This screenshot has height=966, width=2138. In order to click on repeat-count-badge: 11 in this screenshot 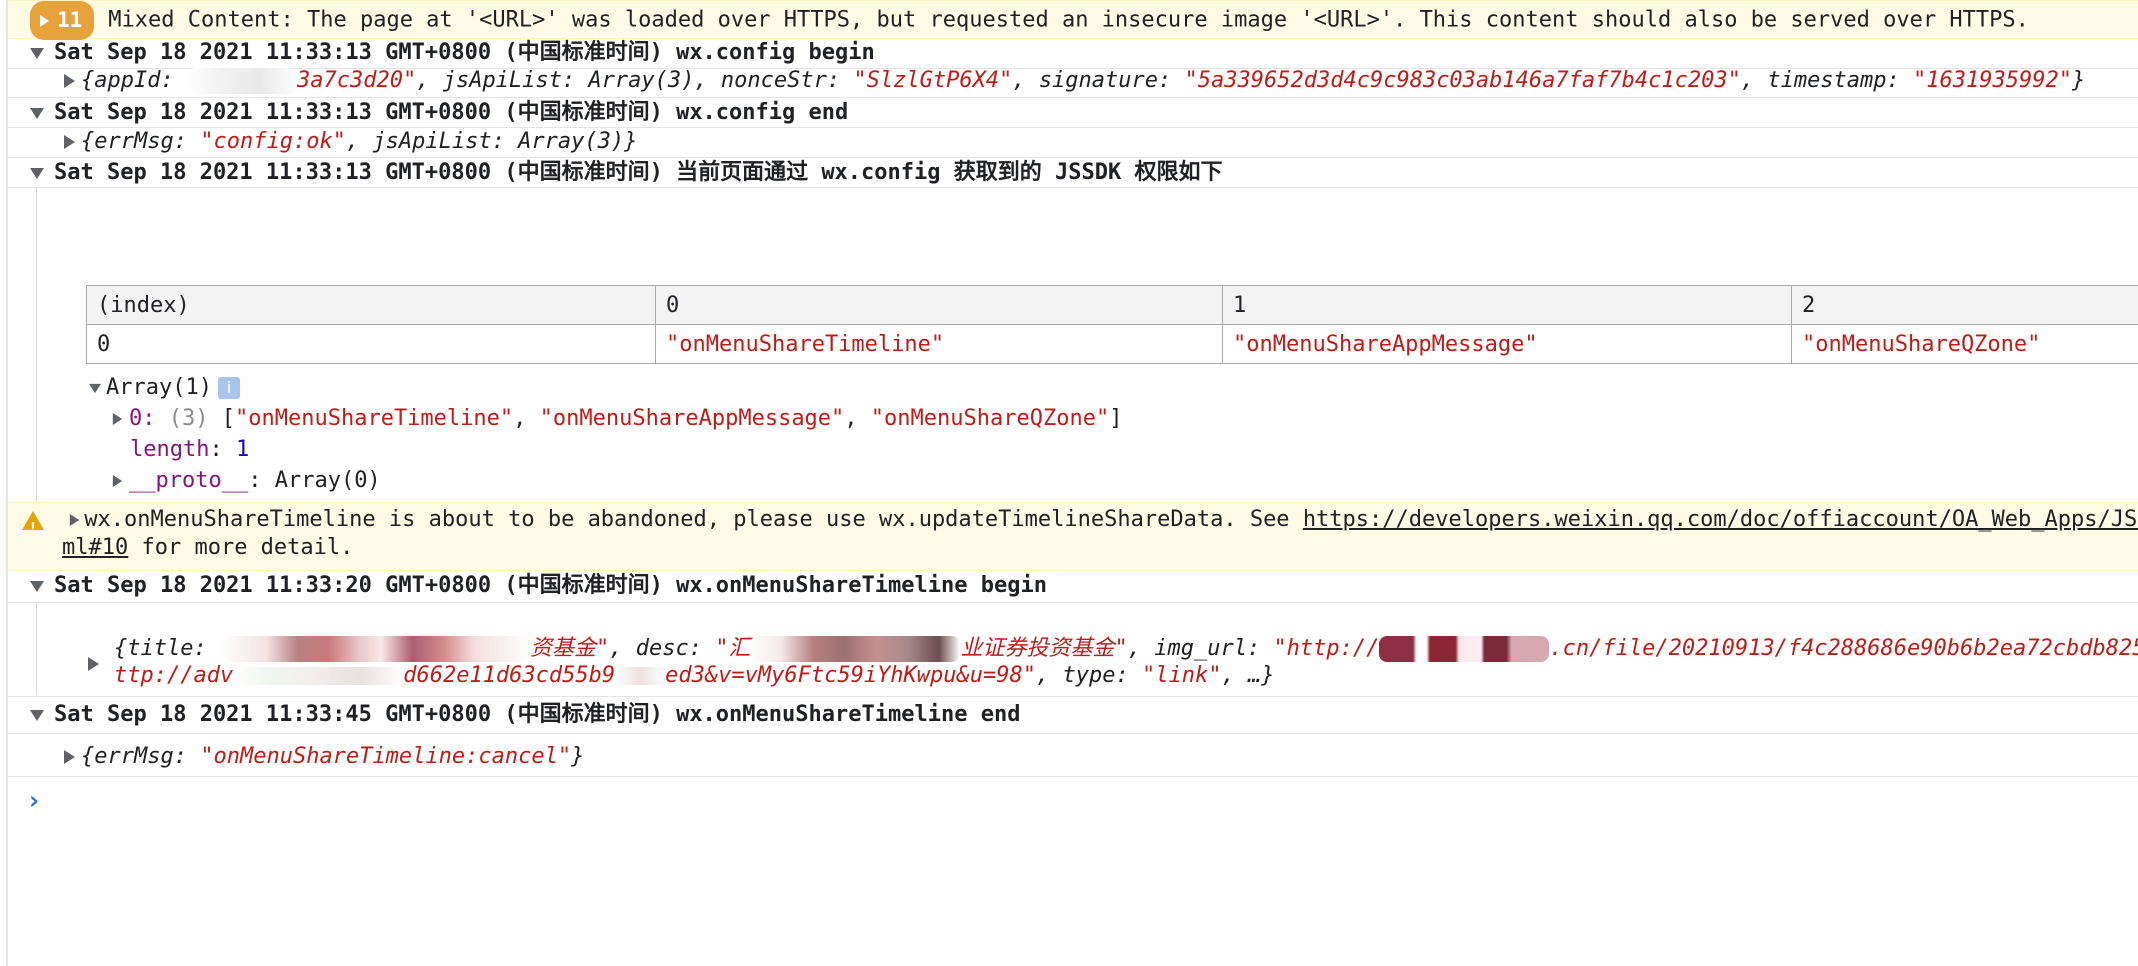, I will do `click(62, 20)`.